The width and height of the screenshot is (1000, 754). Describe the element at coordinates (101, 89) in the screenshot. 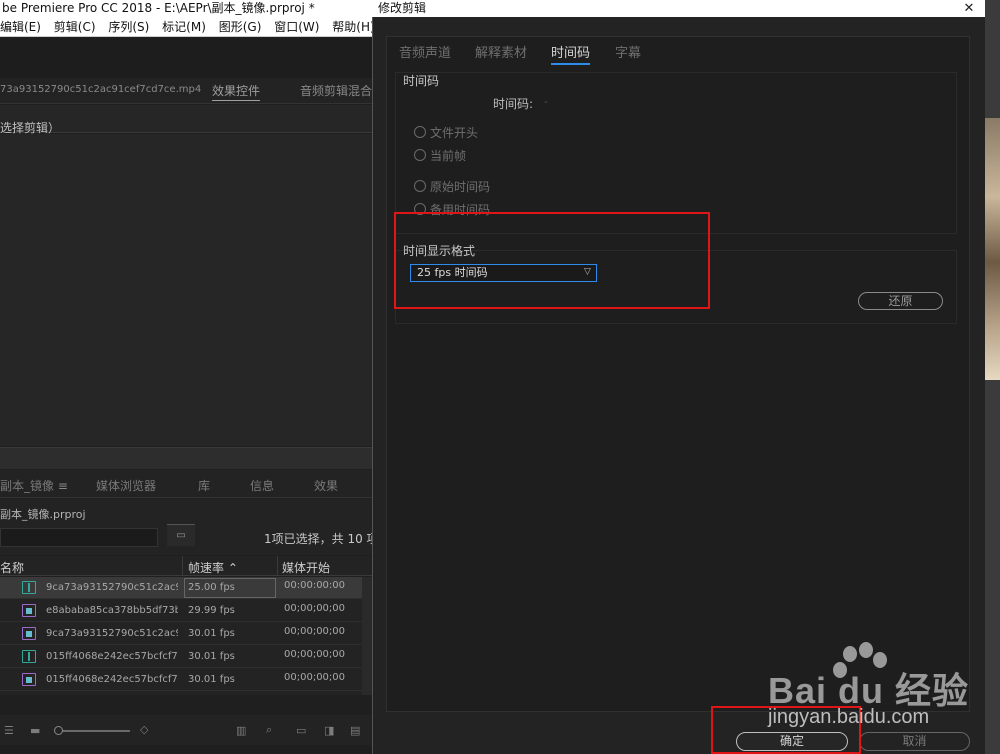

I see `source-filename: 73a93152790c51c2ac91cef7cd7ce.mp4` at that location.